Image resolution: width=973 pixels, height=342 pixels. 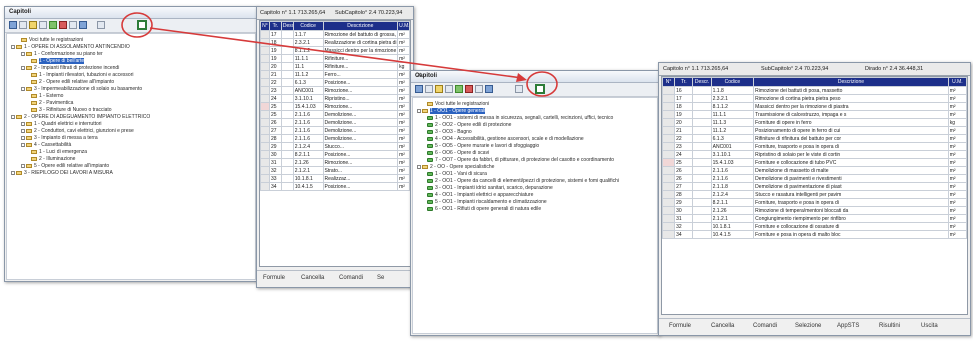 What do you see at coordinates (457, 174) in the screenshot?
I see `tree-item: 1 - OO1 - Vani di sicura` at bounding box center [457, 174].